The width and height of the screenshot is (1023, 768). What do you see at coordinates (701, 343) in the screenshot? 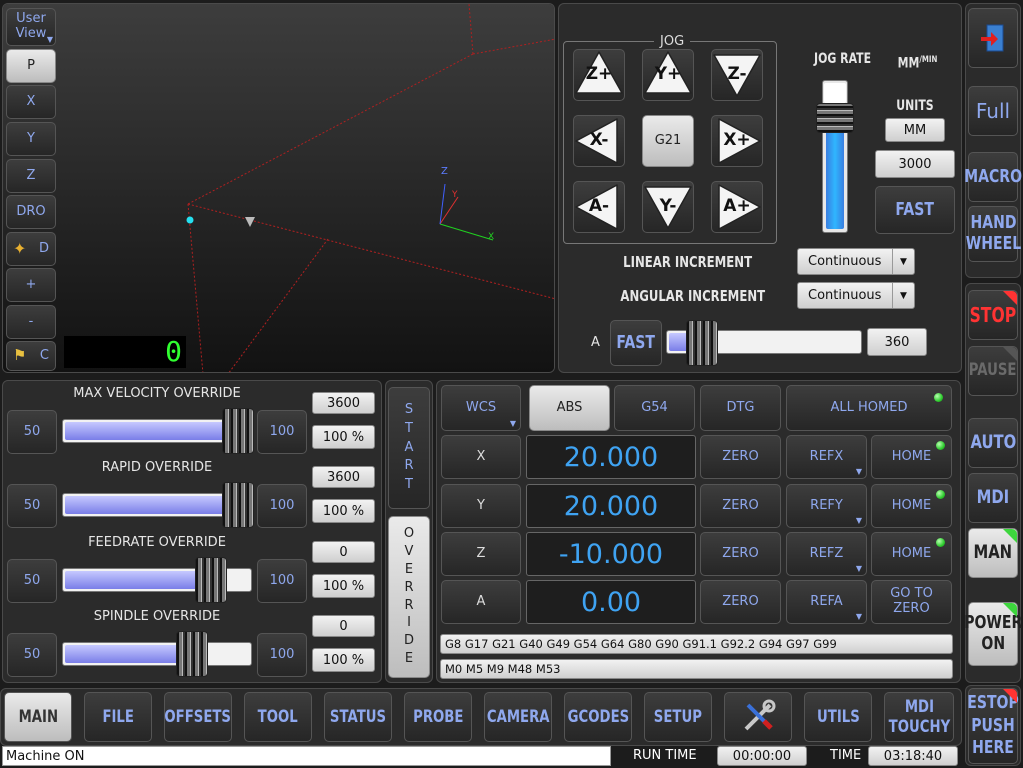
I see `a-jog-slider-handle` at bounding box center [701, 343].